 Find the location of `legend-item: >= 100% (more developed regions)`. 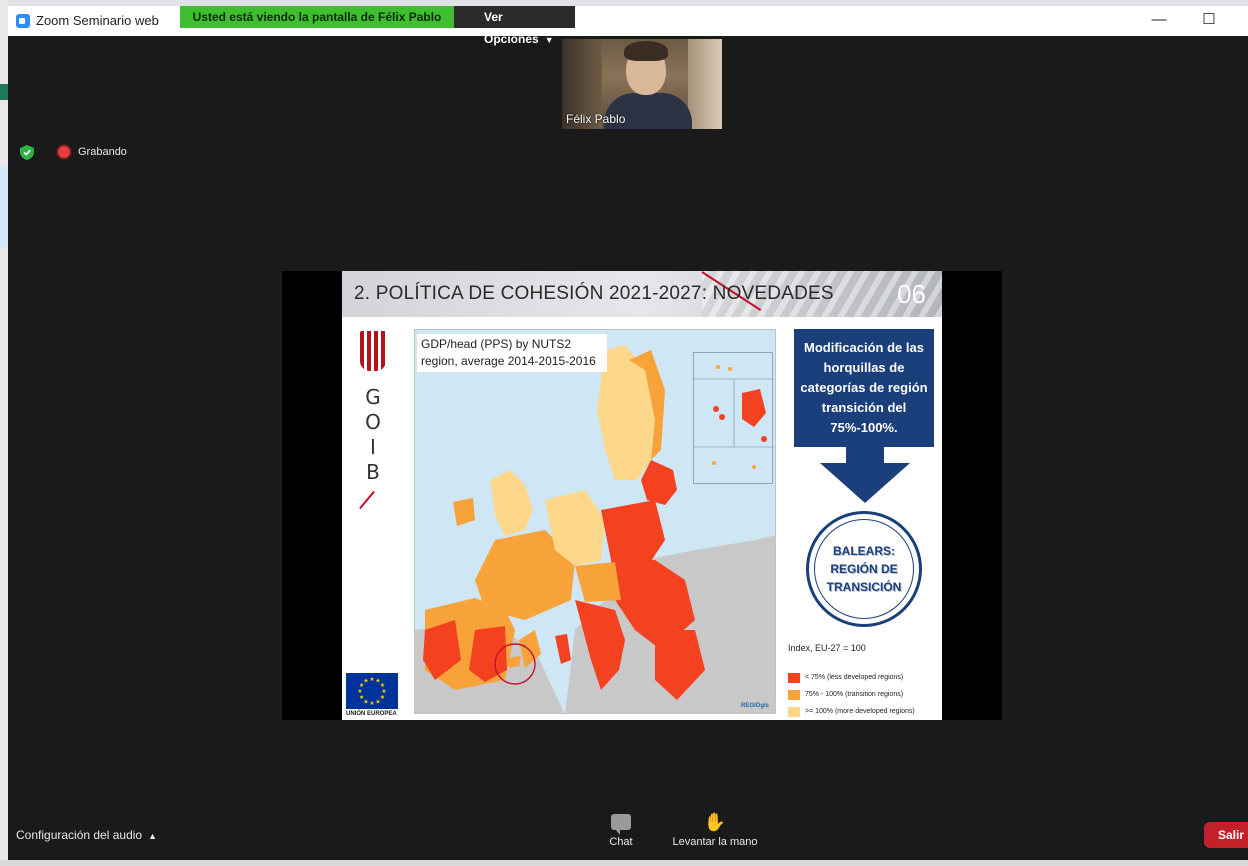

legend-item: >= 100% (more developed regions) is located at coordinates (863, 711).